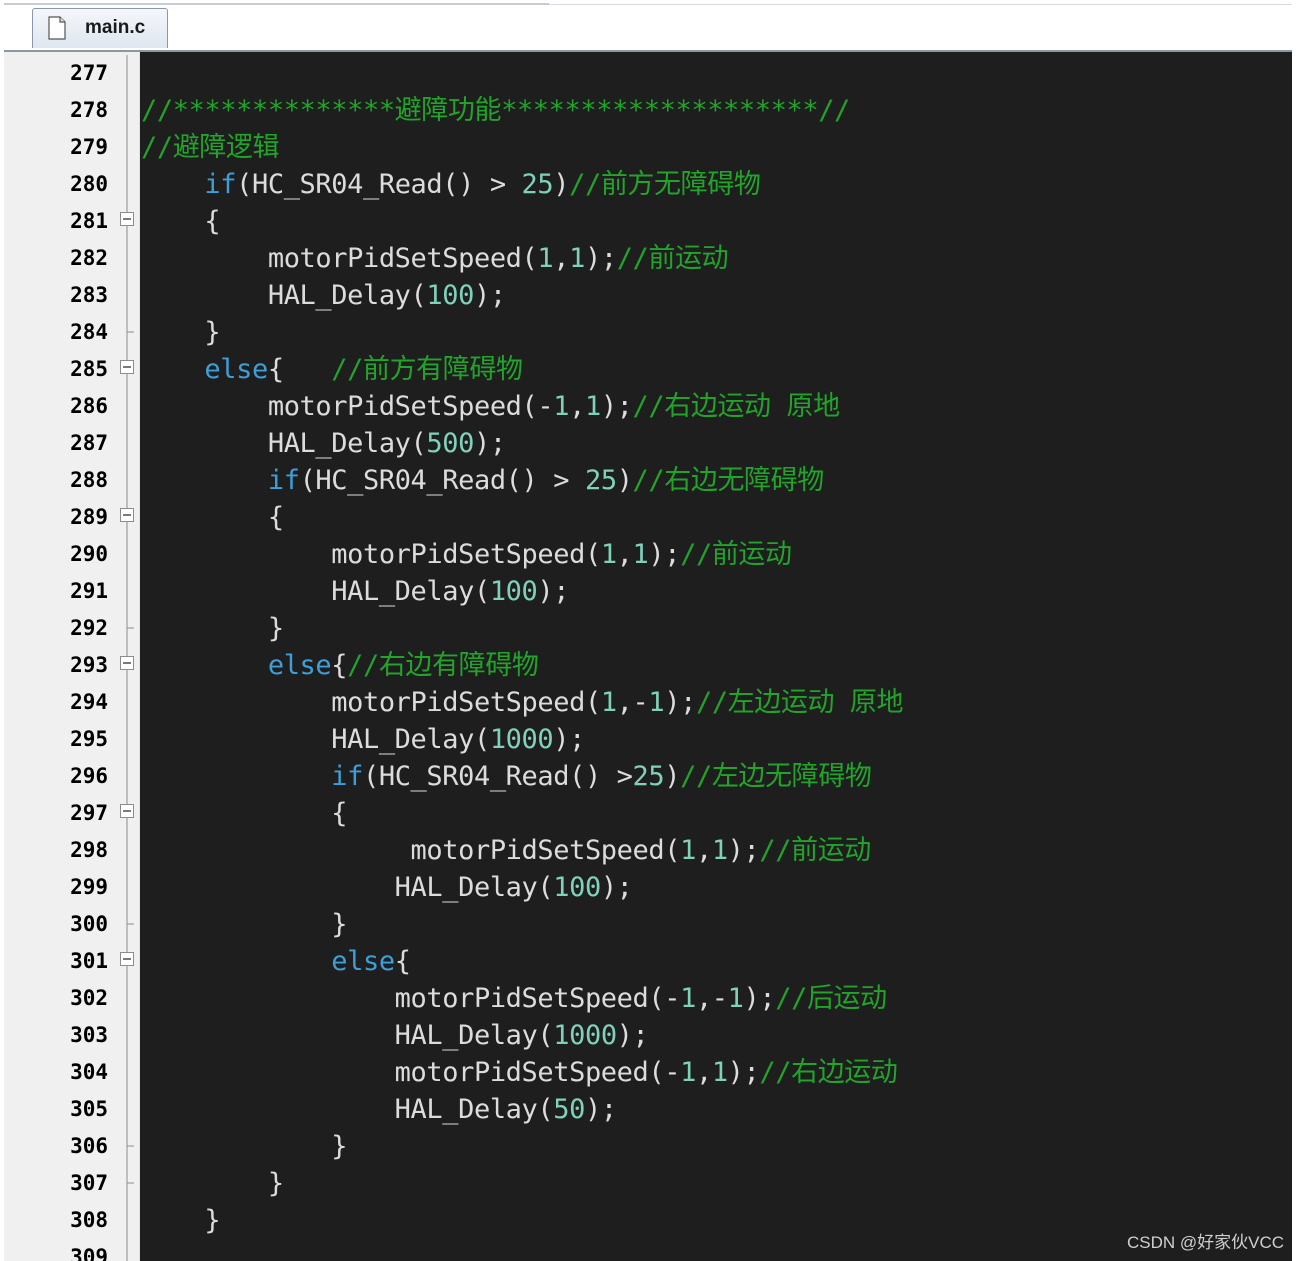 The width and height of the screenshot is (1300, 1261). I want to click on code-text: motorPidSetSpeed(1,-1);//左边运动 原地, so click(522, 702).